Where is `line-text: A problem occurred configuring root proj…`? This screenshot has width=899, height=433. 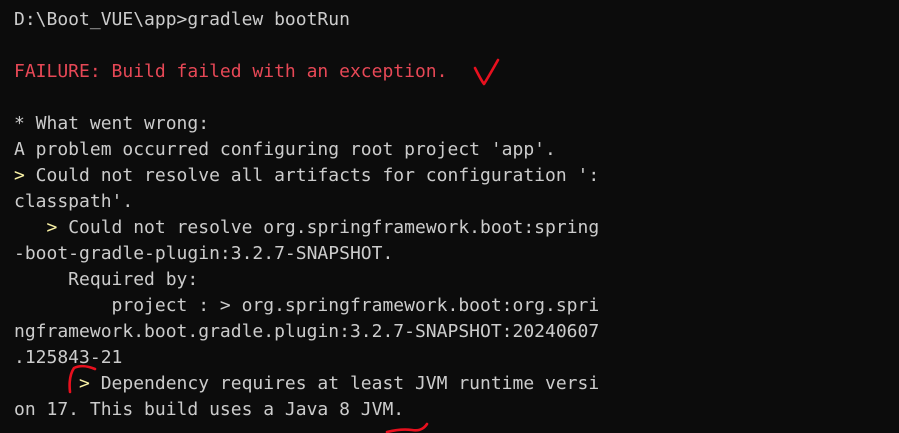 line-text: A problem occurred configuring root proj… is located at coordinates (285, 149).